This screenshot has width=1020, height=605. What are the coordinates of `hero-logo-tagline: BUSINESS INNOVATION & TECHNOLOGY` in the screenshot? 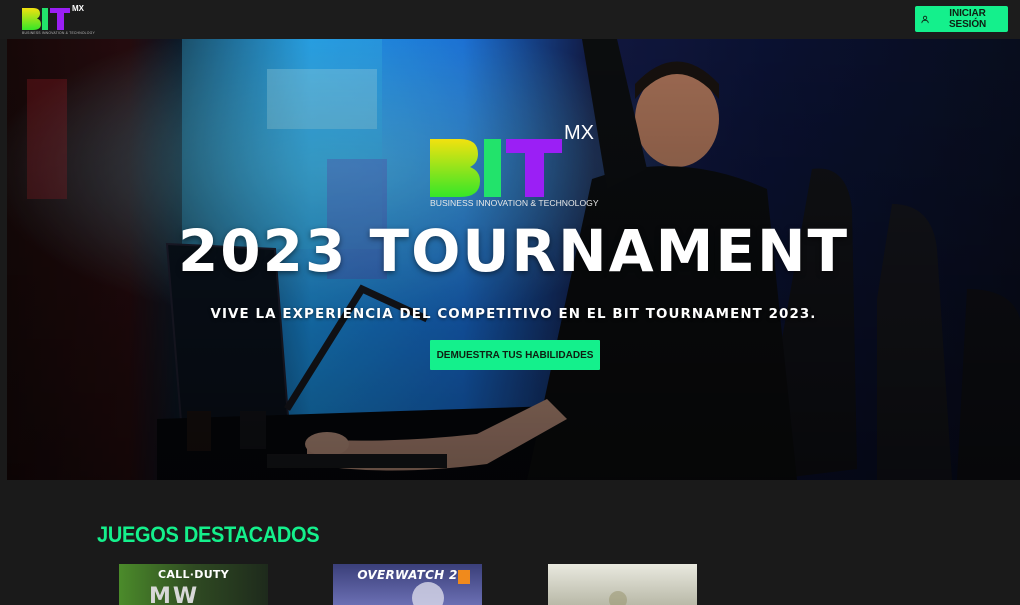 It's located at (514, 203).